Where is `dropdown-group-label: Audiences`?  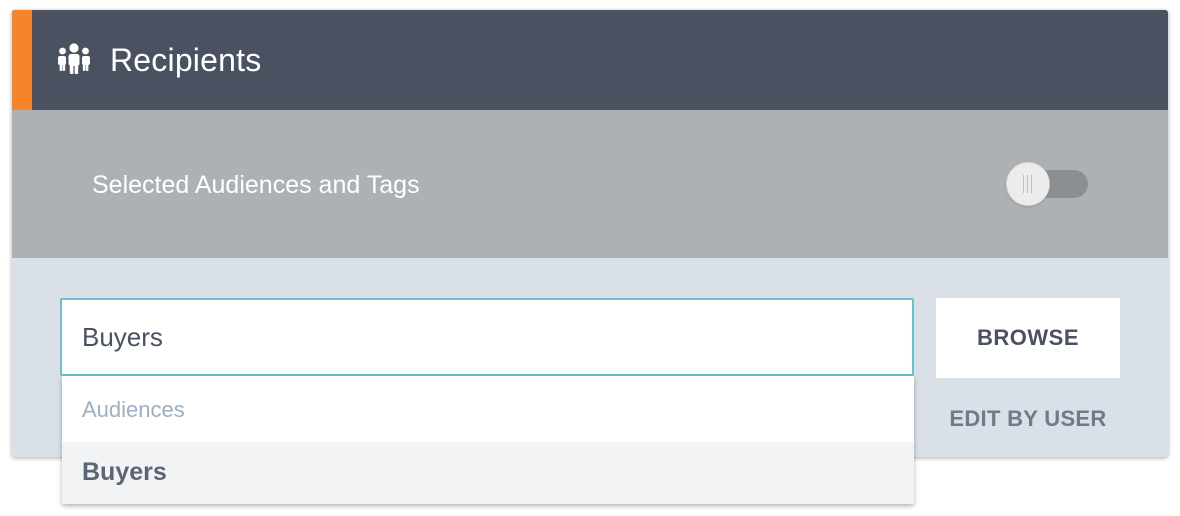
dropdown-group-label: Audiences is located at coordinates (133, 409).